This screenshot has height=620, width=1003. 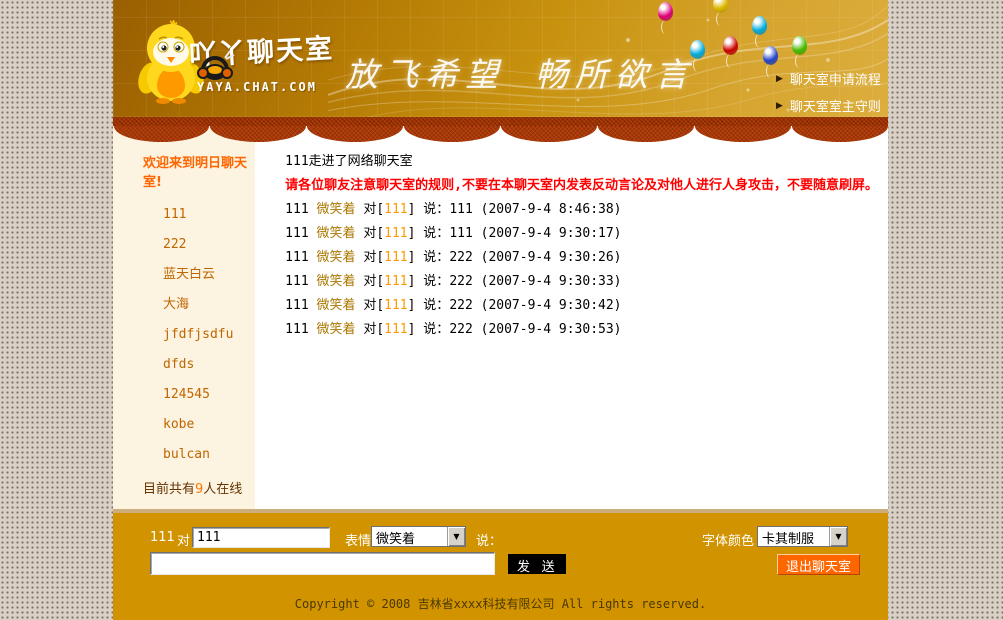 I want to click on system-message: 111走进了网络聊天室, so click(x=349, y=161).